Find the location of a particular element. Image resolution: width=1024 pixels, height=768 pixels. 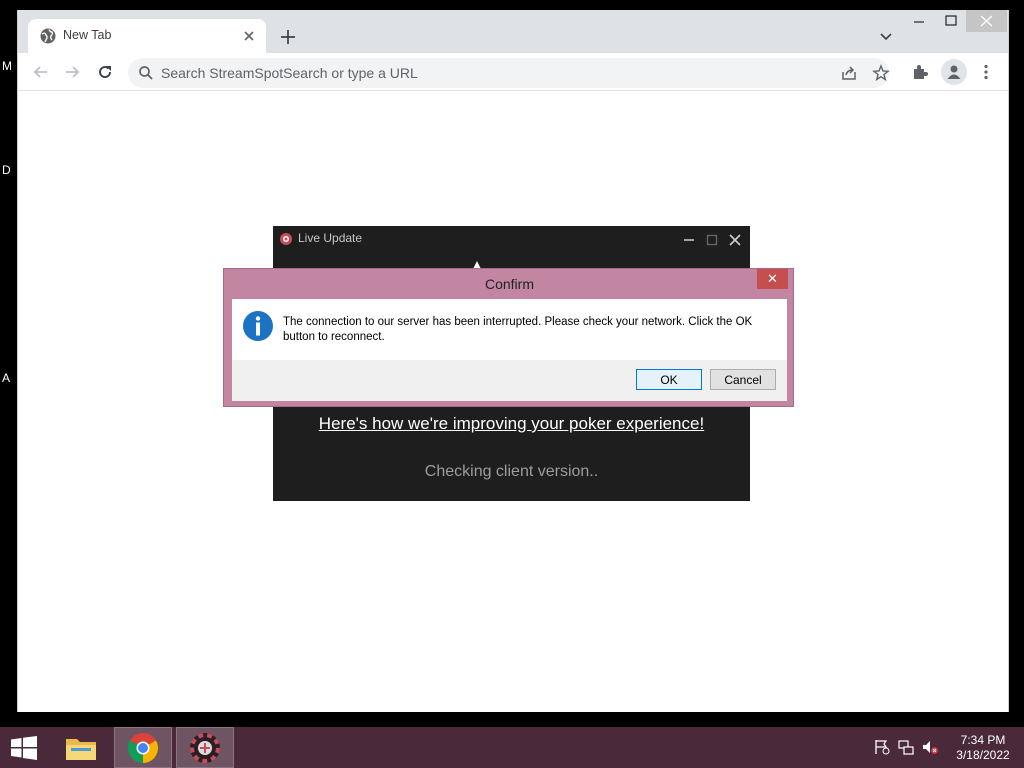

live-update-maximize-icon is located at coordinates (712, 240).